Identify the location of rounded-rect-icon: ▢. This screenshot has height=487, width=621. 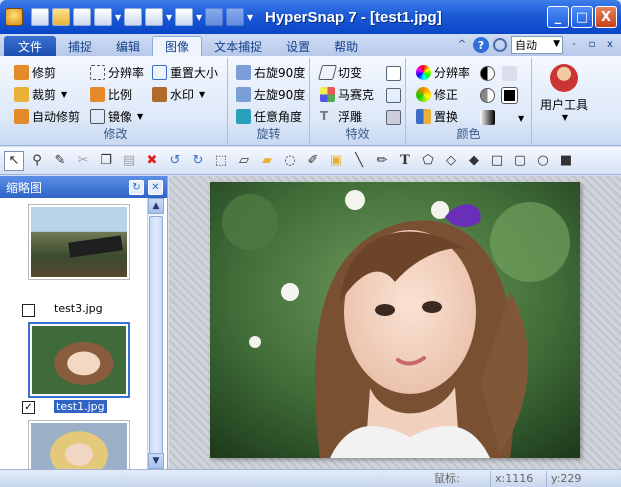
(520, 161).